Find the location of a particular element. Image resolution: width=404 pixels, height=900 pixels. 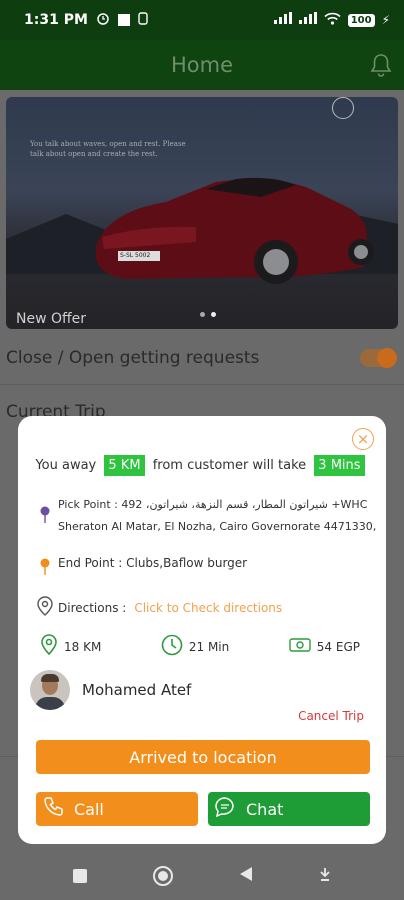

status-time: 1:31 PM is located at coordinates (56, 20).